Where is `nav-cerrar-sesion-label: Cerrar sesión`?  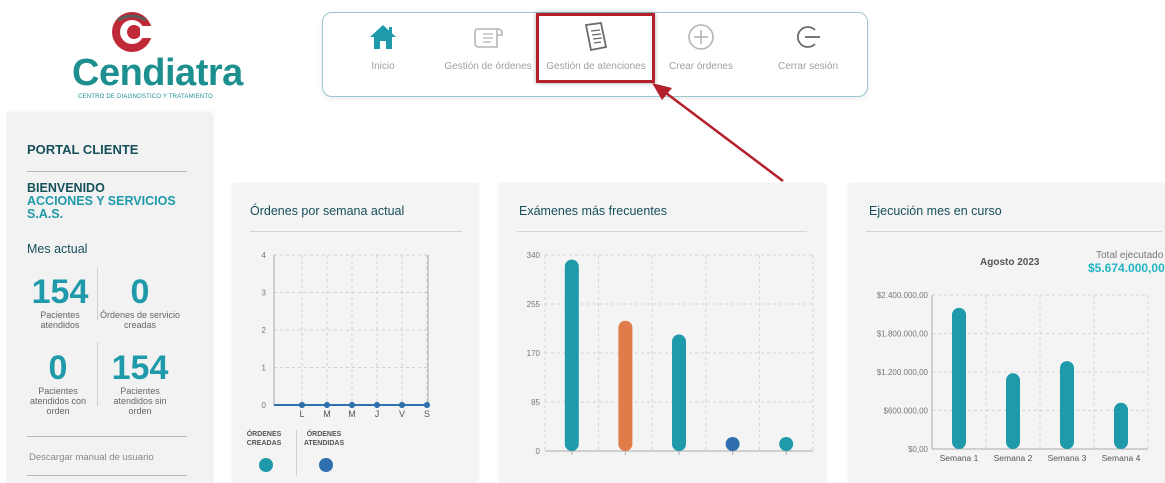
nav-cerrar-sesion-label: Cerrar sesión is located at coordinates (808, 66).